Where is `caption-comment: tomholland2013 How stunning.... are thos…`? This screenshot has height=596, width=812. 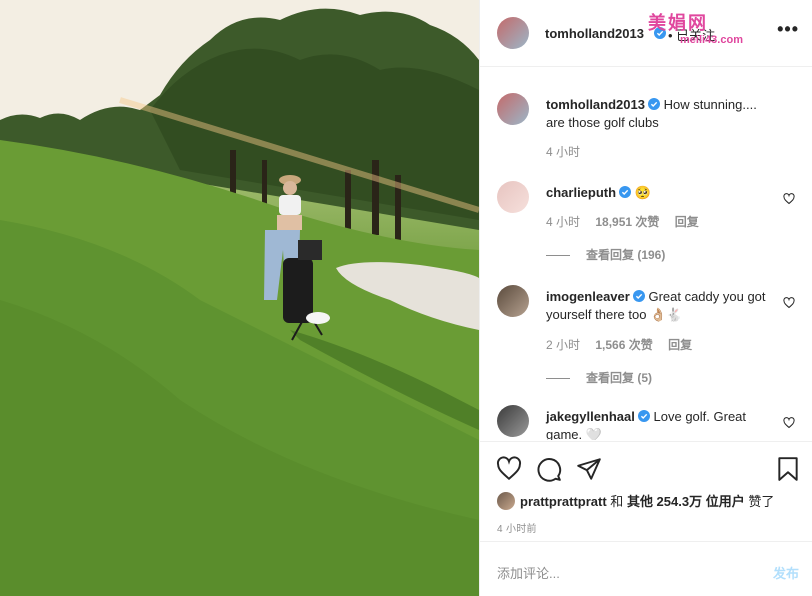
caption-comment: tomholland2013 How stunning.... are thos… is located at coordinates (647, 128).